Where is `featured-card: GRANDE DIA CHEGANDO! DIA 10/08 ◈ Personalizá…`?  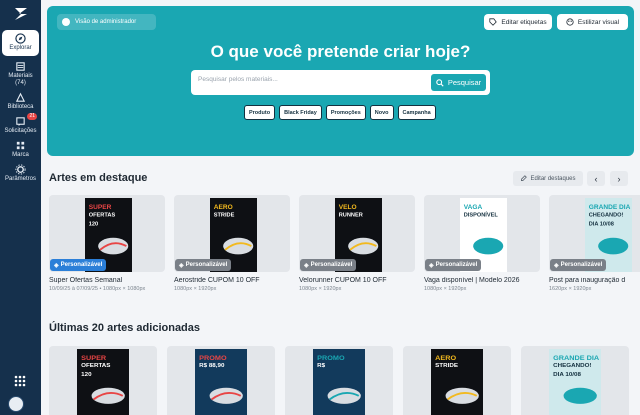
featured-card: GRANDE DIA CHEGANDO! DIA 10/08 ◈ Personalizá… is located at coordinates (594, 243).